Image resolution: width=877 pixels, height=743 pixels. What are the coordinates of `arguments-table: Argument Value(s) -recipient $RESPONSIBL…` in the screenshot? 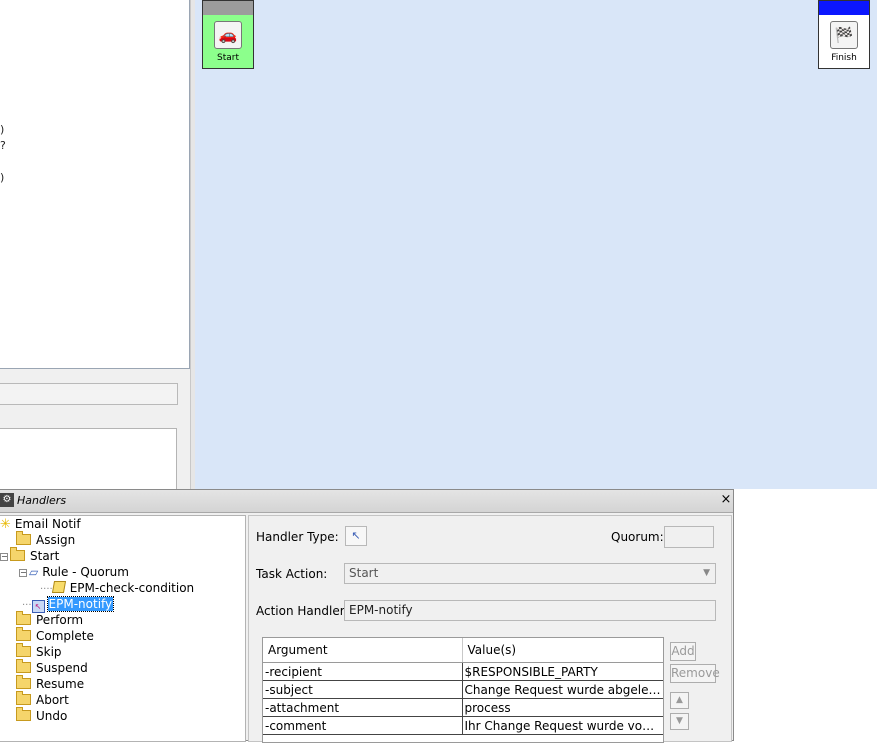 It's located at (463, 690).